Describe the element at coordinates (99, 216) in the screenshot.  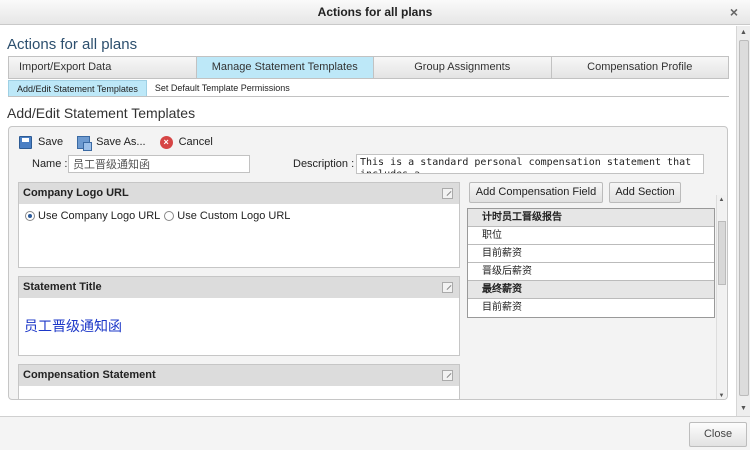
I see `company-logo-option-label: Use Company Logo URL` at that location.